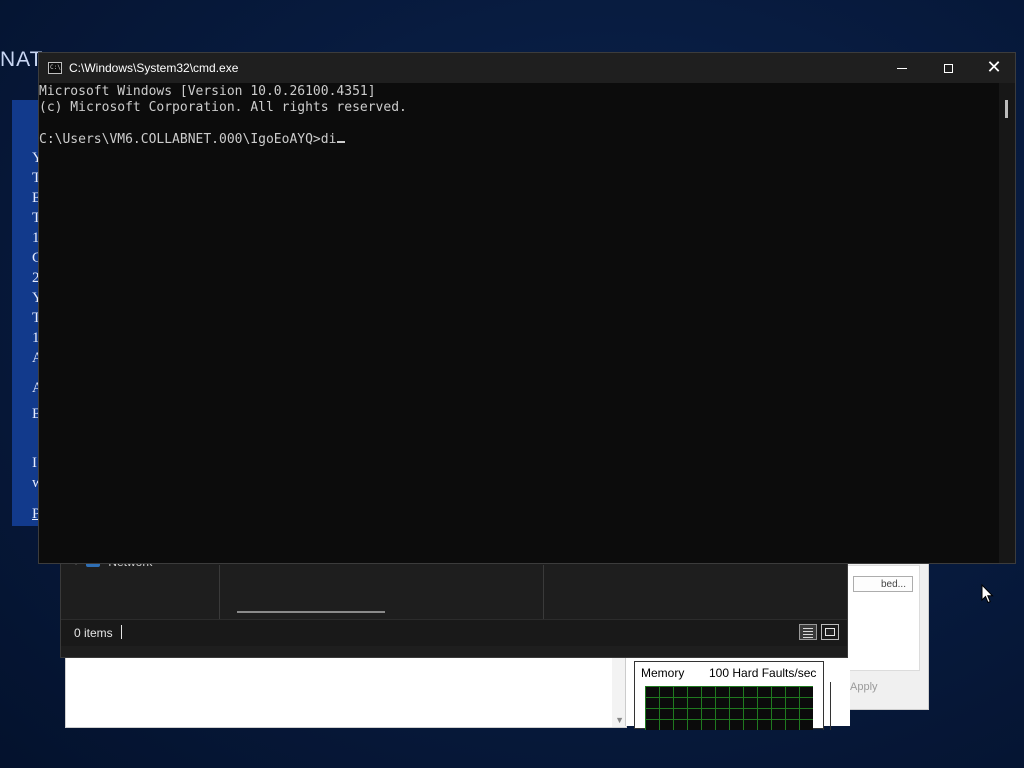  I want to click on minimize-icon, so click(902, 68).